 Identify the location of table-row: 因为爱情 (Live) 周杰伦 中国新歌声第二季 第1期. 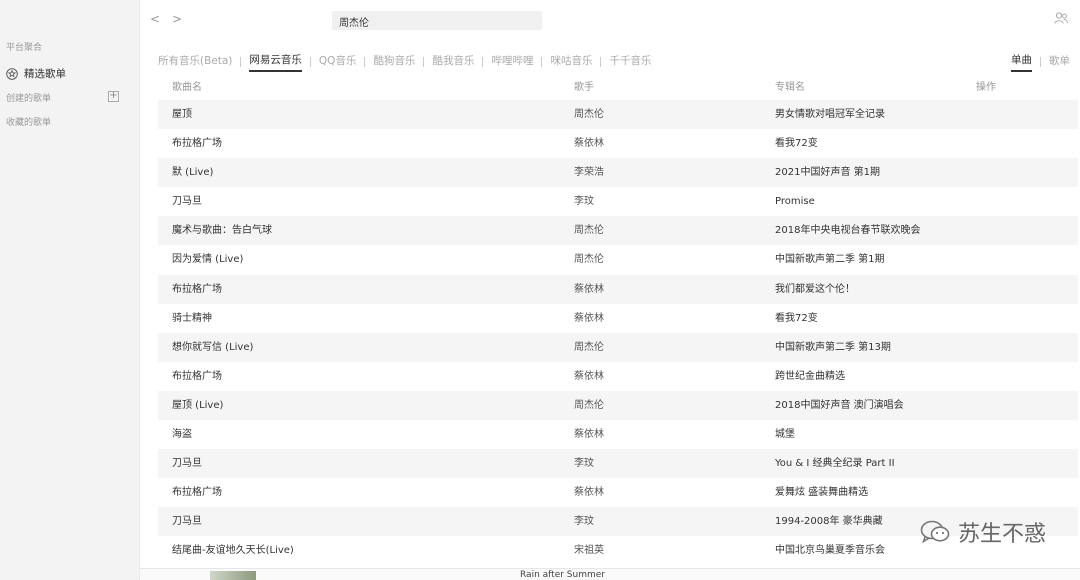
(618, 259).